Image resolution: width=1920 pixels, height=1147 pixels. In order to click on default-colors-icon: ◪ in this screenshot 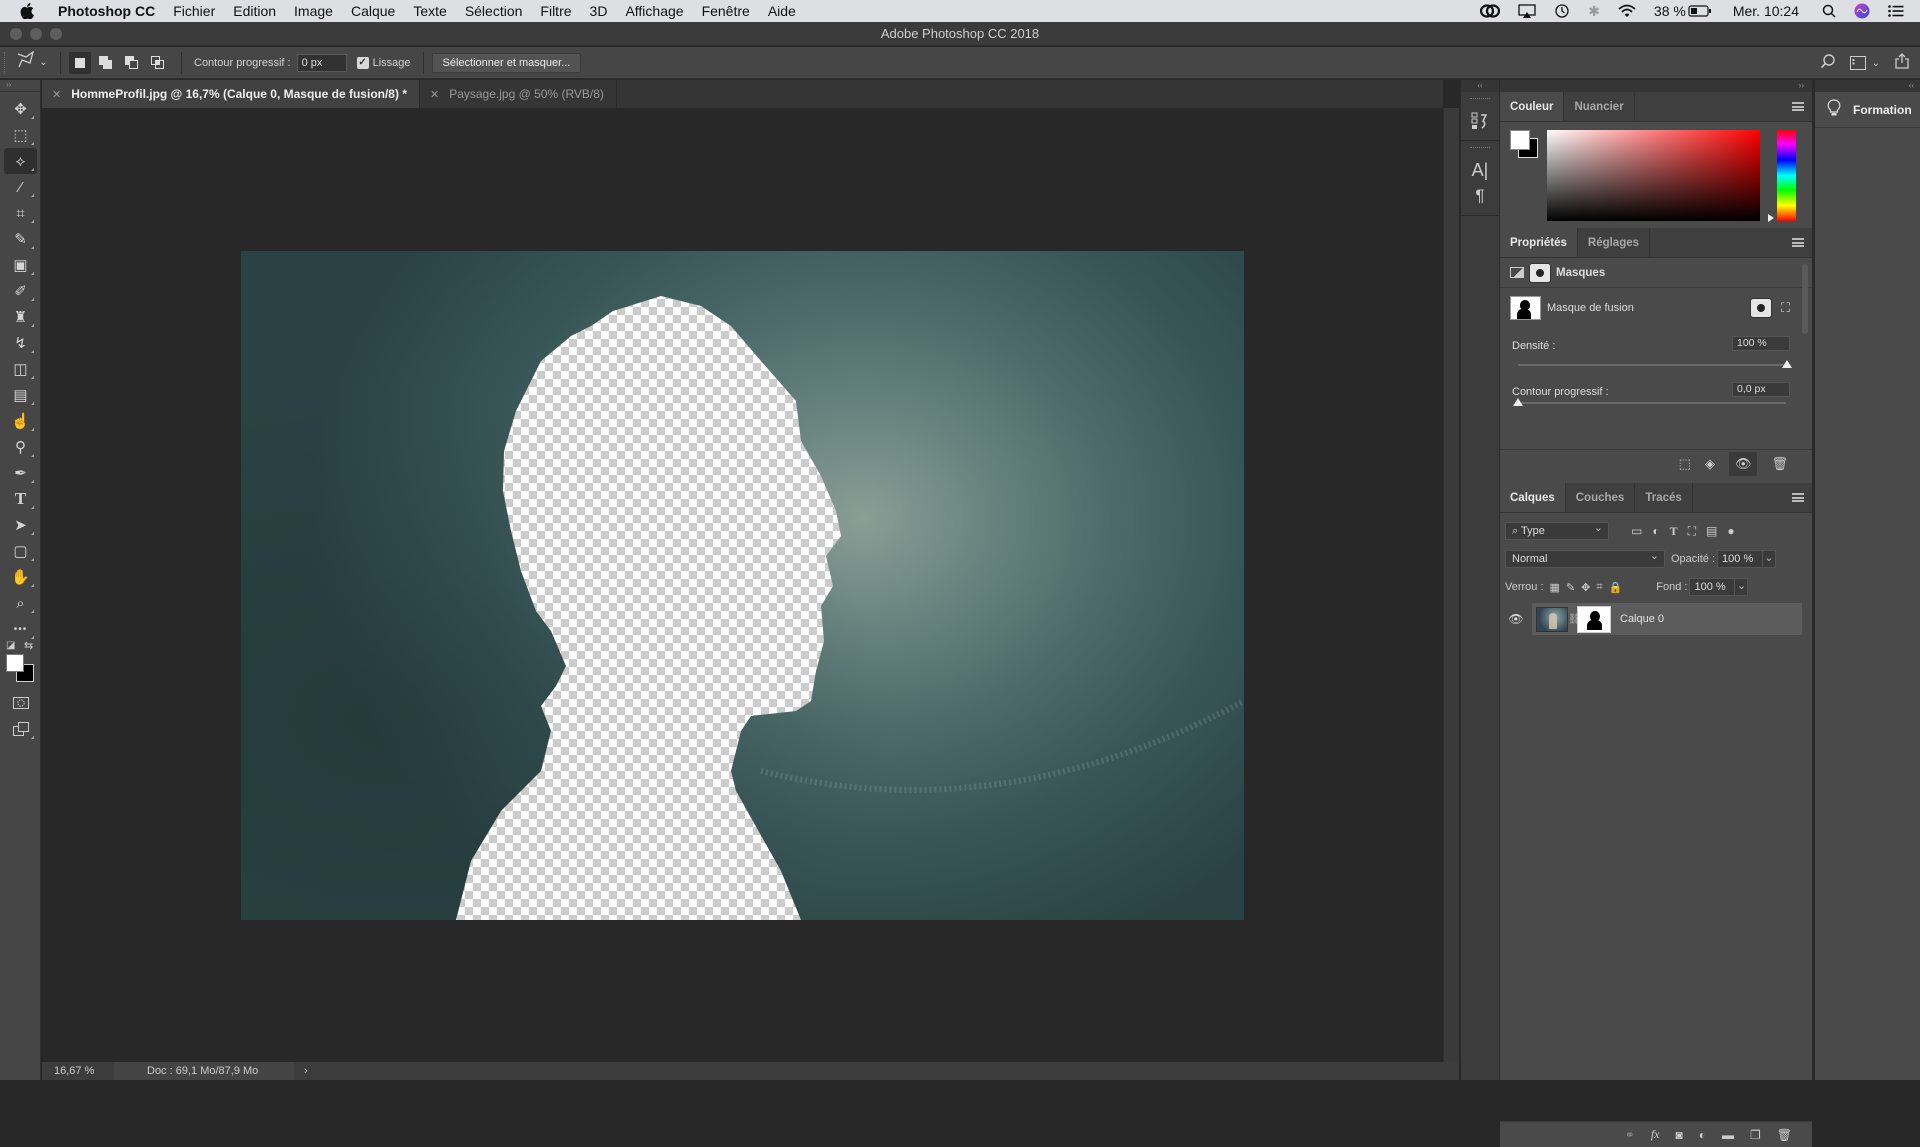, I will do `click(10, 645)`.